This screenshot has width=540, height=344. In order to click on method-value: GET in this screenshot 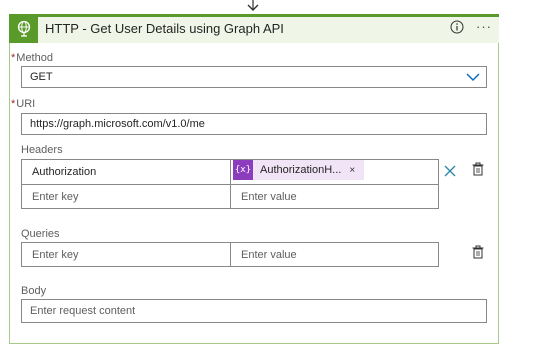, I will do `click(41, 77)`.